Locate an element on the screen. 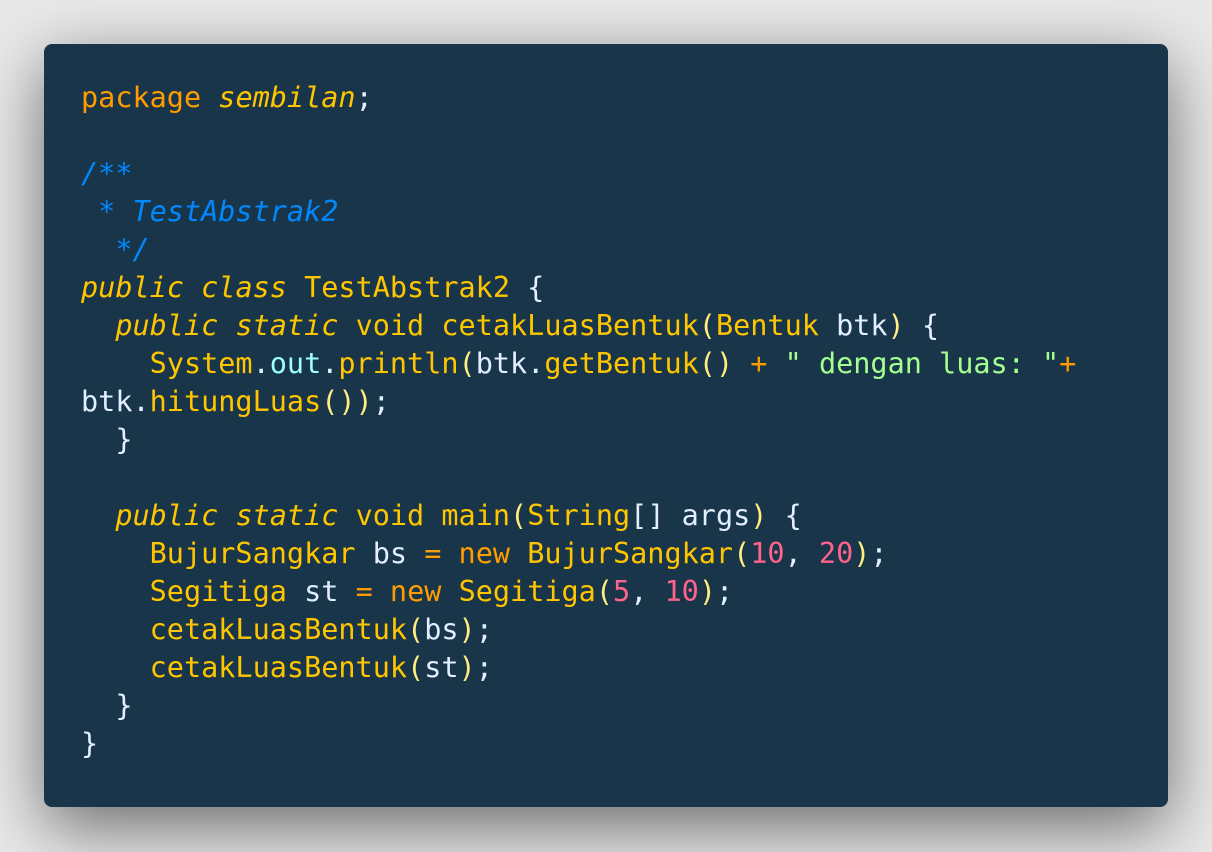  code-token-cls: Bentuk is located at coordinates (767, 325).